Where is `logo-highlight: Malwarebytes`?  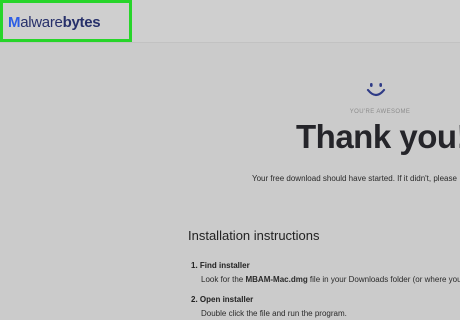
logo-highlight: Malwarebytes is located at coordinates (66, 21).